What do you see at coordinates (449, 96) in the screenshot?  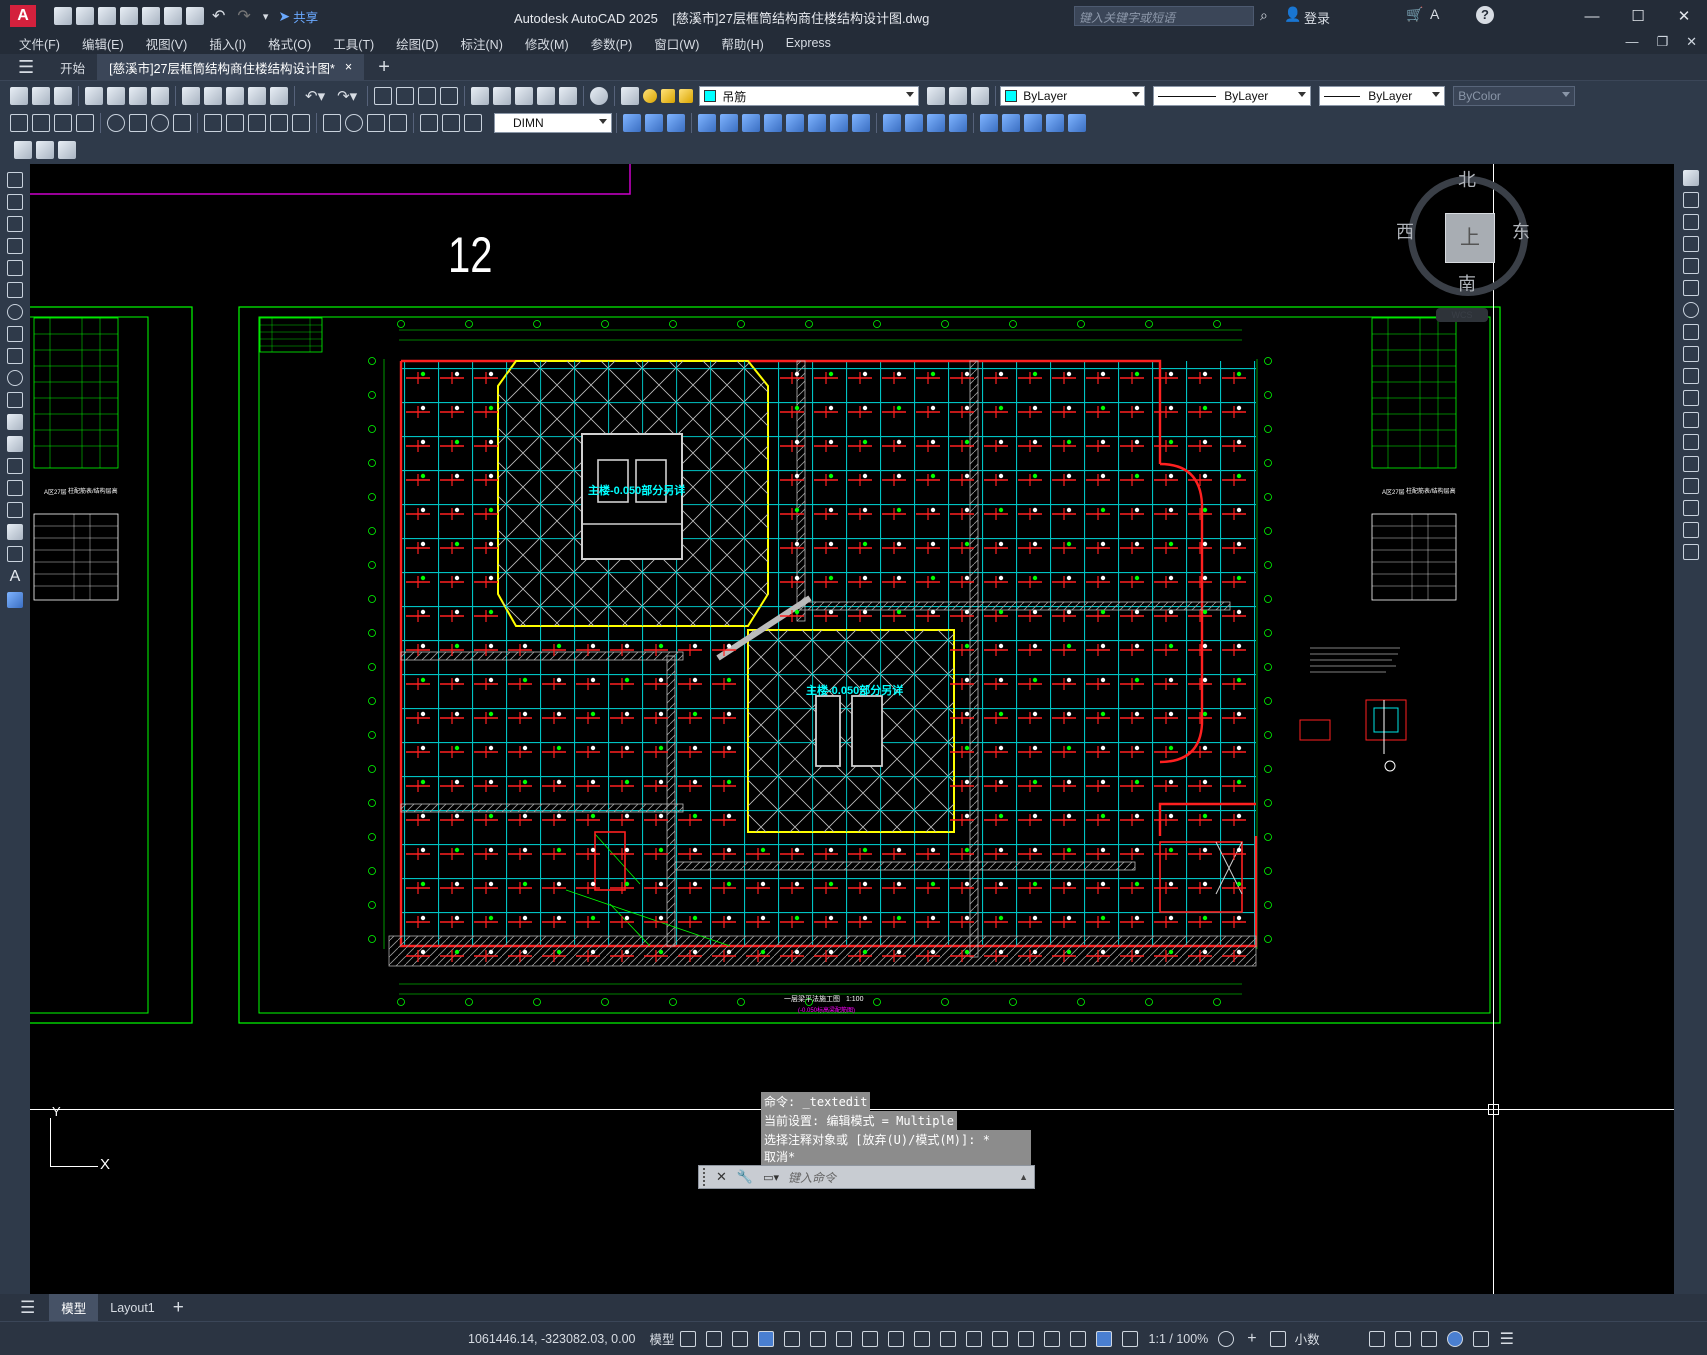 I see `zoom-previous-icon` at bounding box center [449, 96].